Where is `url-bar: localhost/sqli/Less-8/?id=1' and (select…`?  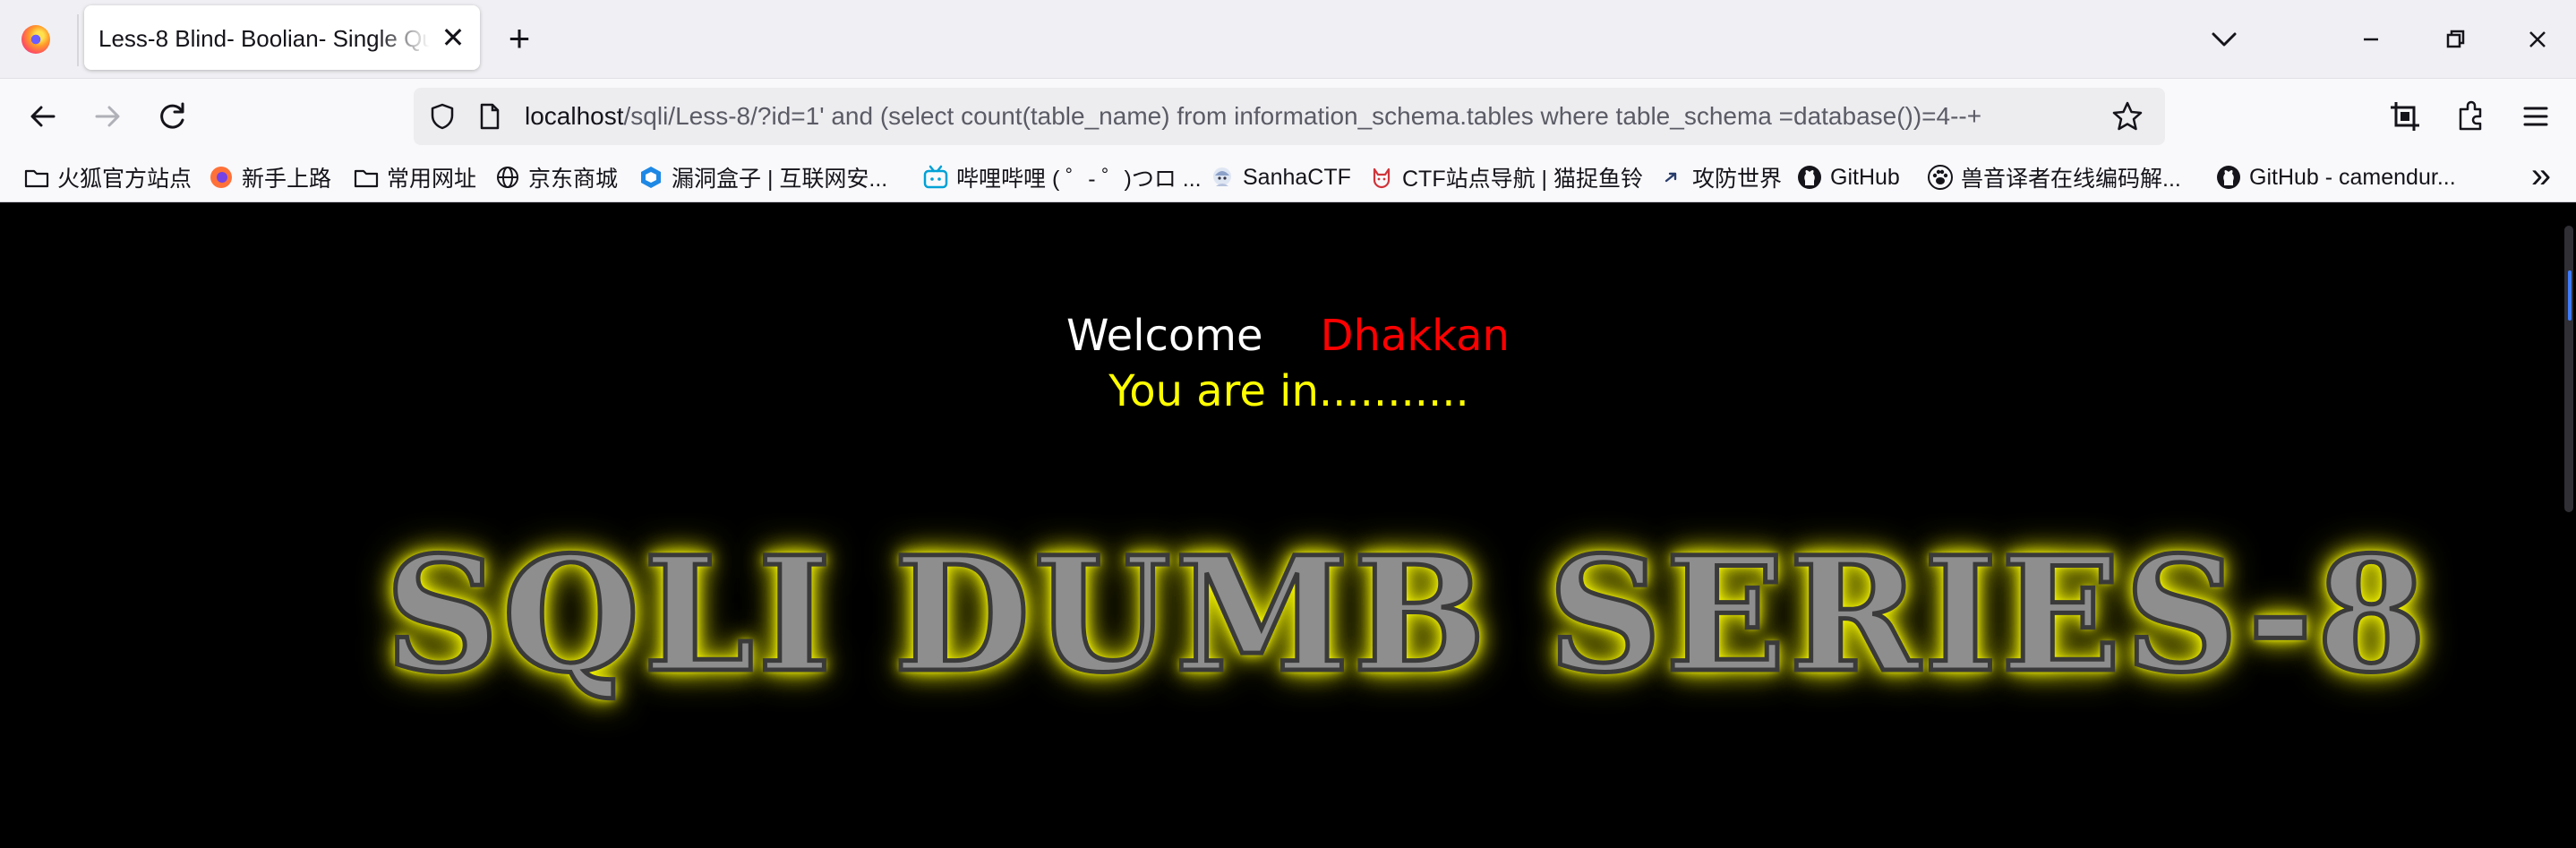 url-bar: localhost/sqli/Less-8/?id=1' and (select… is located at coordinates (1289, 117).